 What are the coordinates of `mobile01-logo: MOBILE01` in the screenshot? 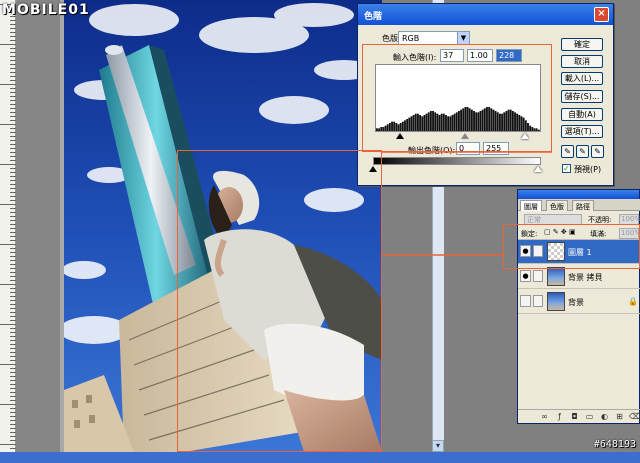 It's located at (46, 10).